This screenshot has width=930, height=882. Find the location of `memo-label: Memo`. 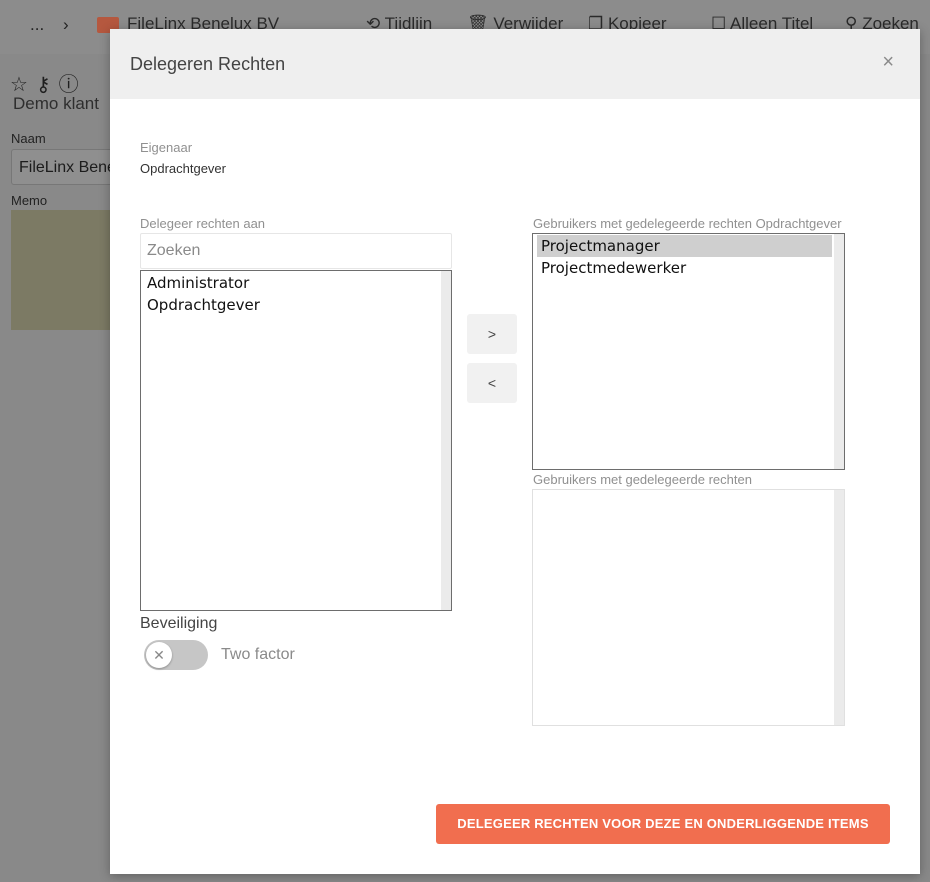

memo-label: Memo is located at coordinates (29, 200).